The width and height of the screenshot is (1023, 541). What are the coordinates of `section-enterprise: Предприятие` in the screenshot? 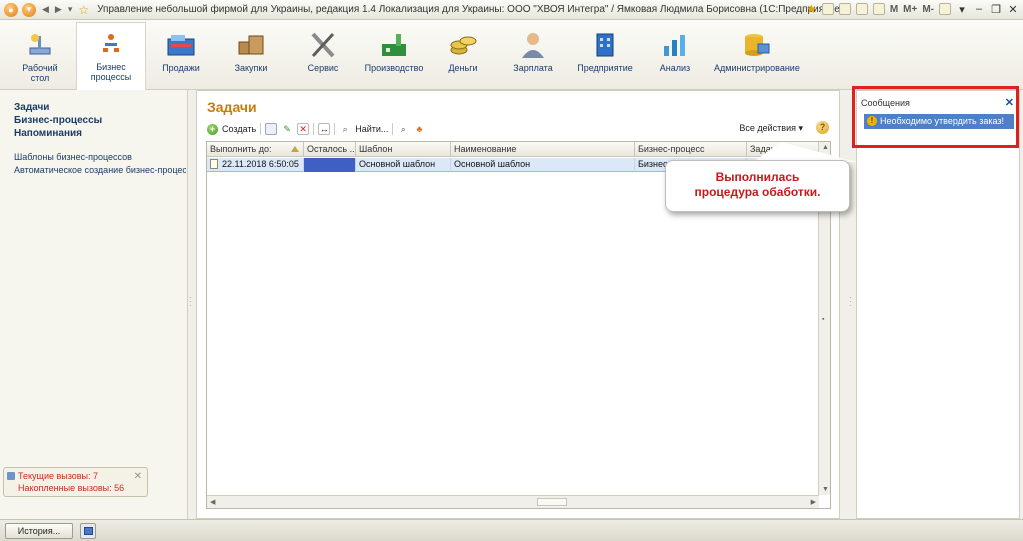 It's located at (605, 56).